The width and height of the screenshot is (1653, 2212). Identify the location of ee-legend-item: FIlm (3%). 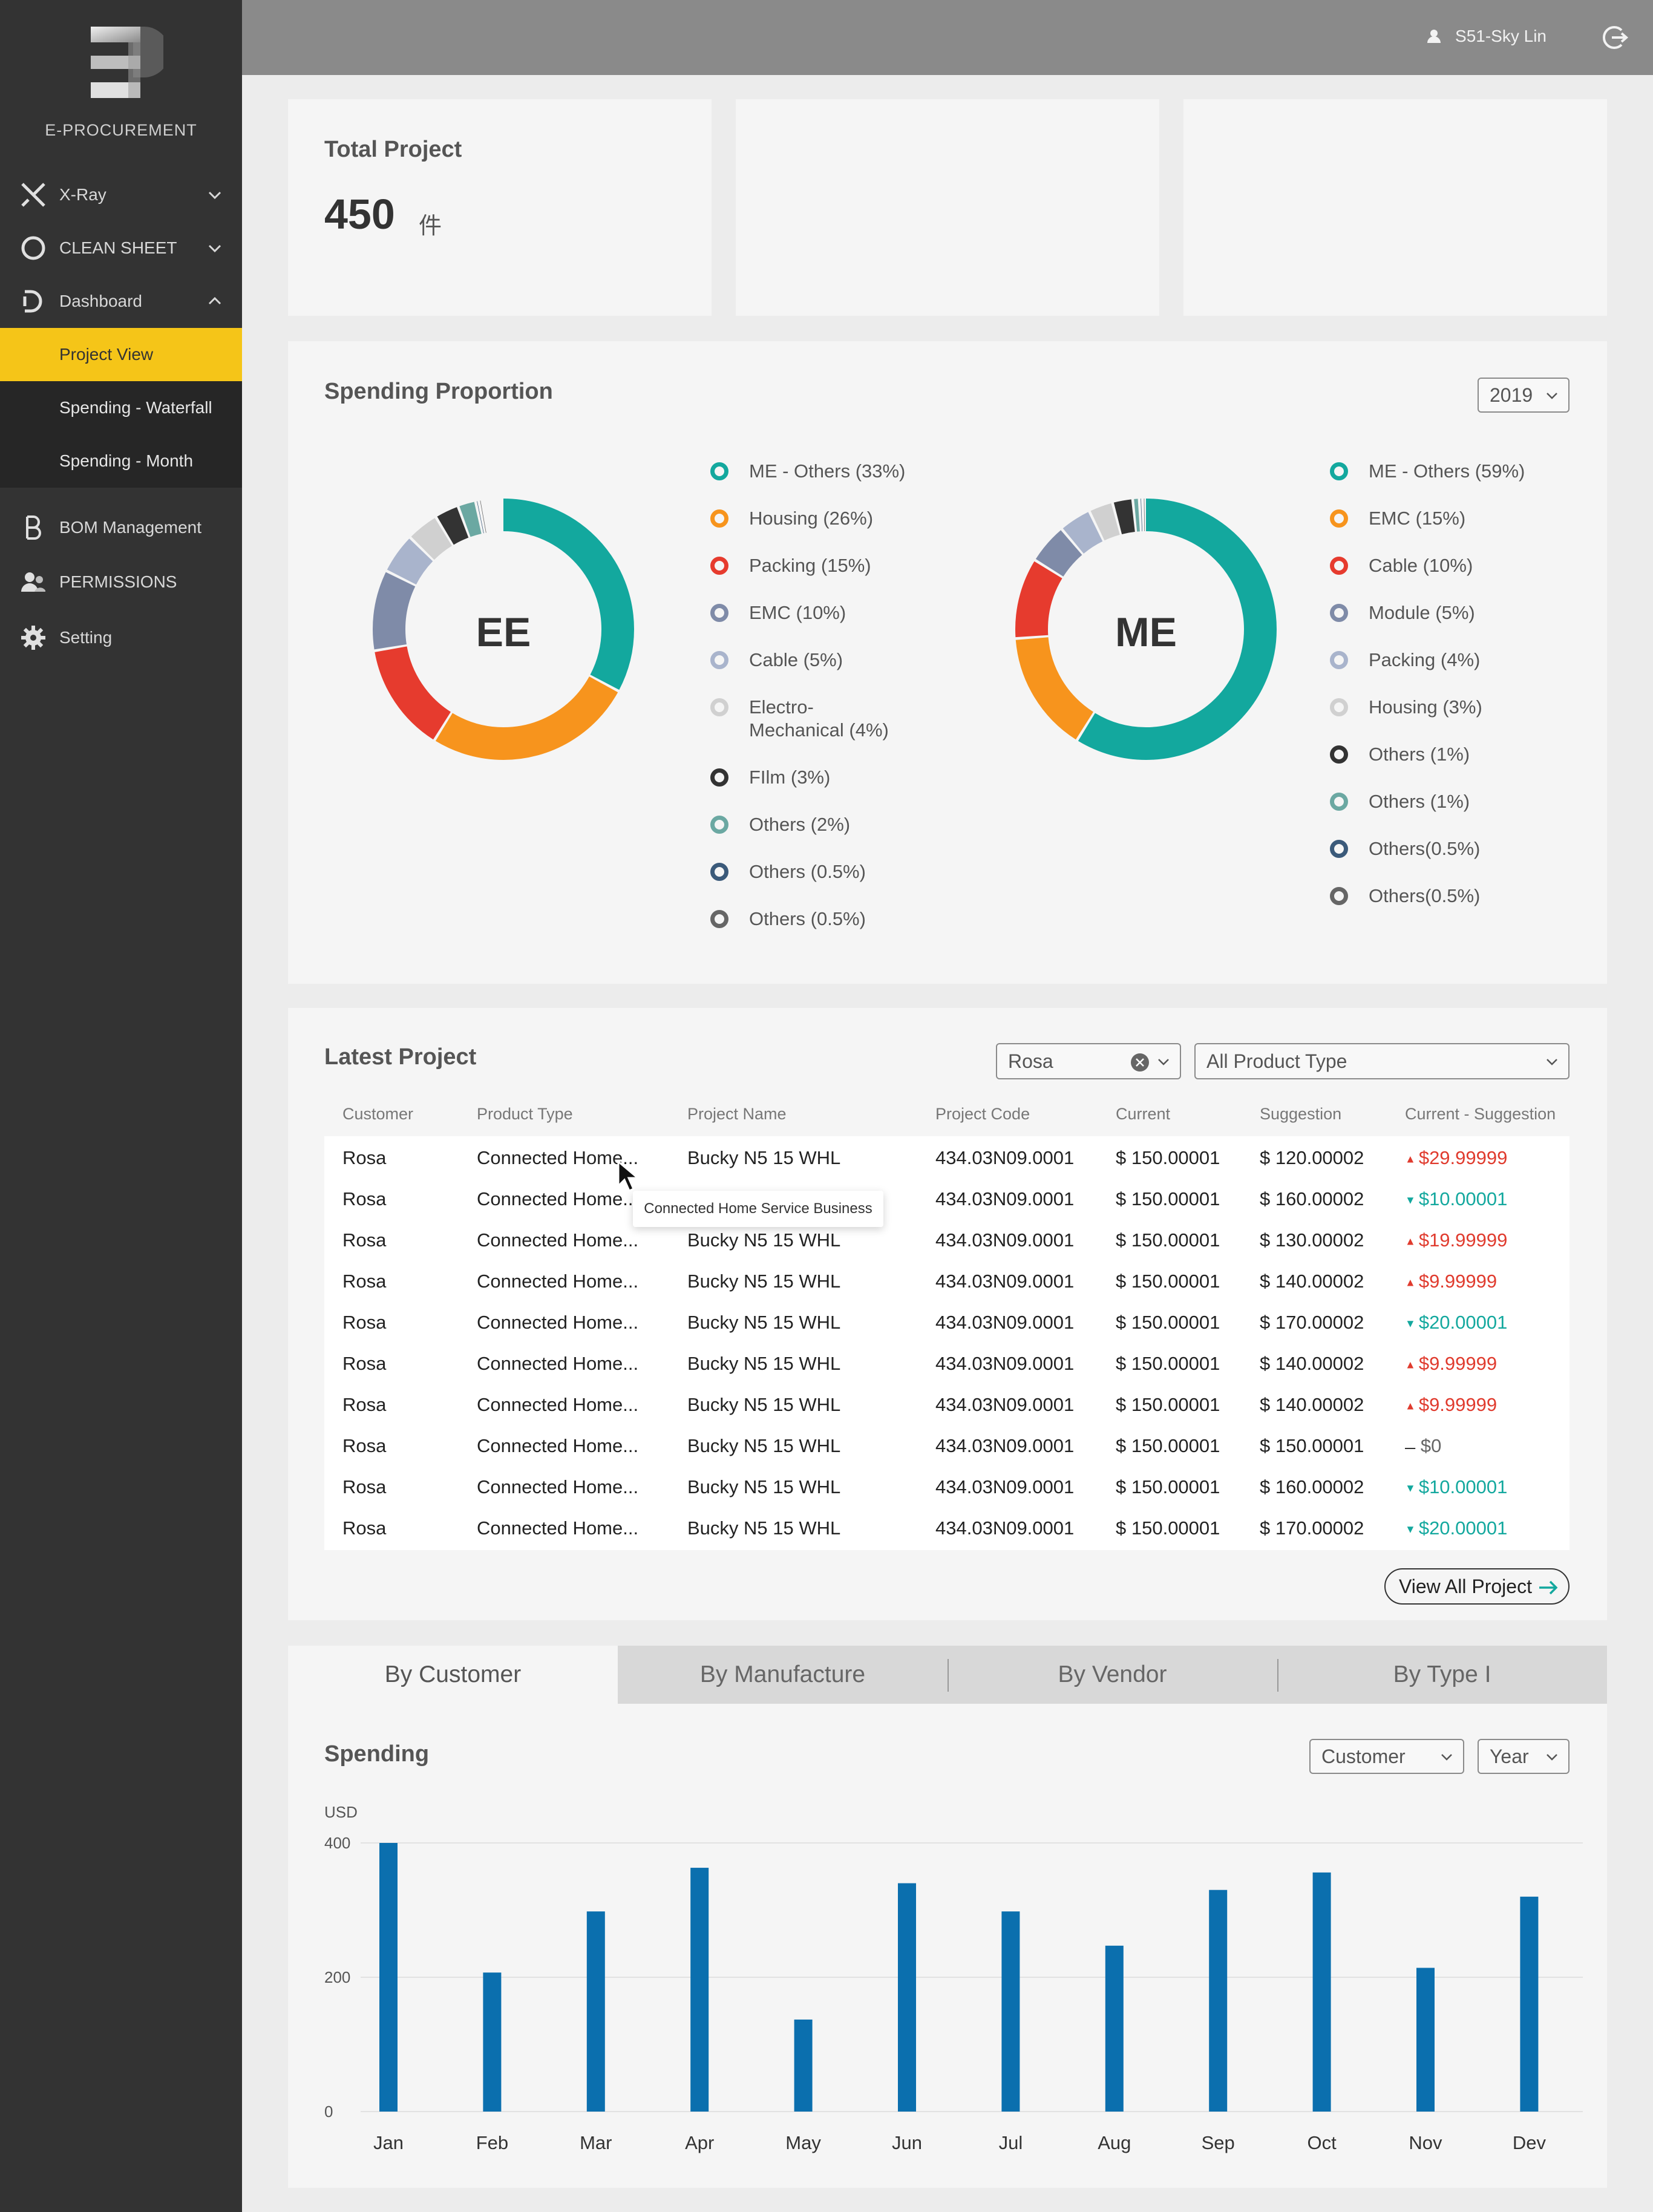
(770, 777).